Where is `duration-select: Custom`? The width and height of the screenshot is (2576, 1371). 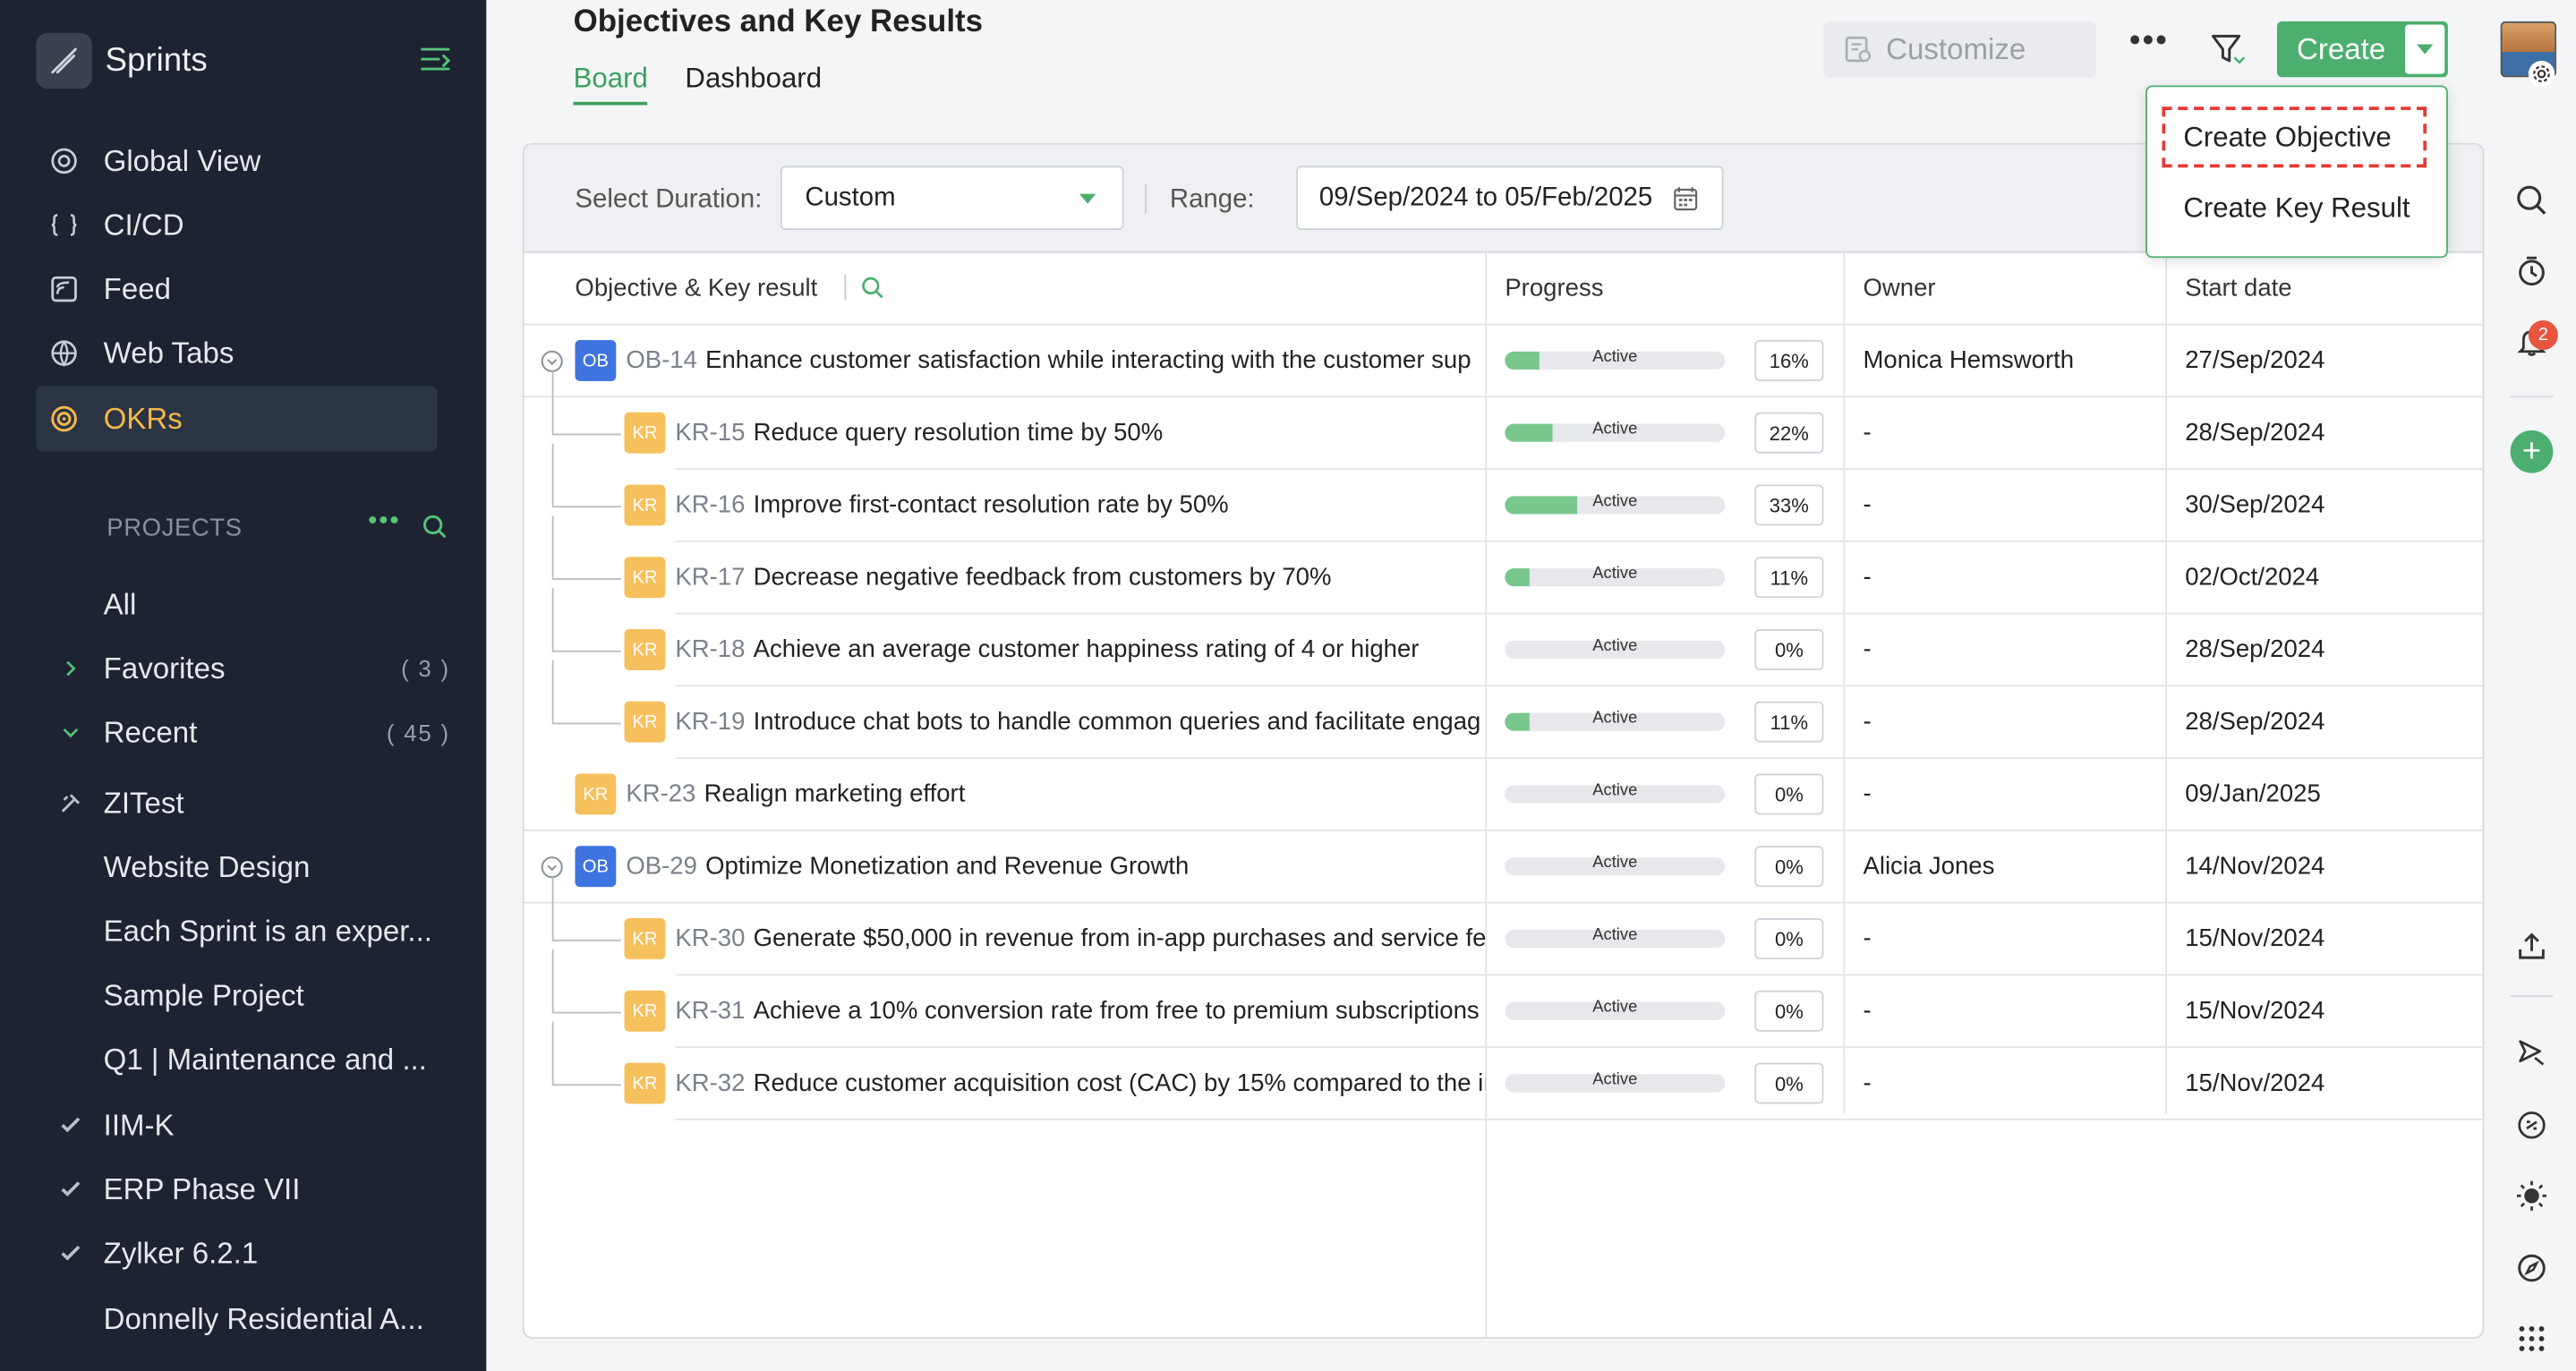 duration-select: Custom is located at coordinates (952, 198).